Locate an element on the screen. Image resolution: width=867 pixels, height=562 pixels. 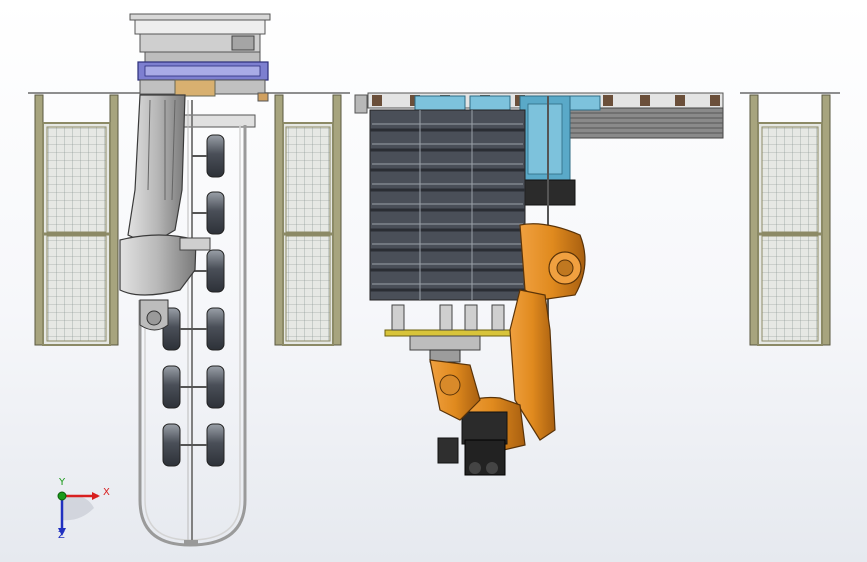
fence-panel-middle is located at coordinates (308, 220).